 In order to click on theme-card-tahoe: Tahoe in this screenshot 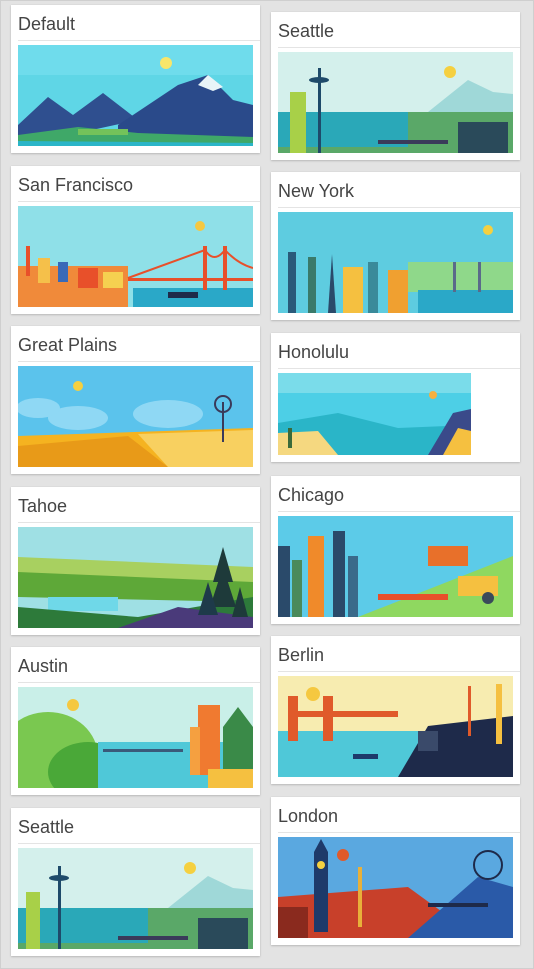, I will do `click(135, 561)`.